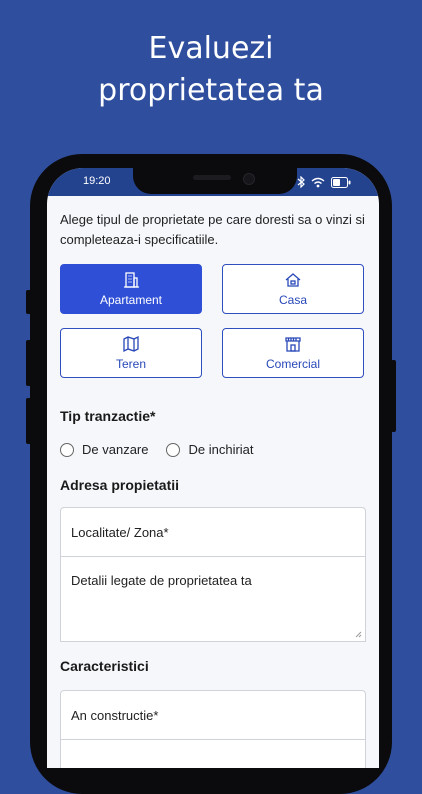  Describe the element at coordinates (131, 344) in the screenshot. I see `map-icon` at that location.